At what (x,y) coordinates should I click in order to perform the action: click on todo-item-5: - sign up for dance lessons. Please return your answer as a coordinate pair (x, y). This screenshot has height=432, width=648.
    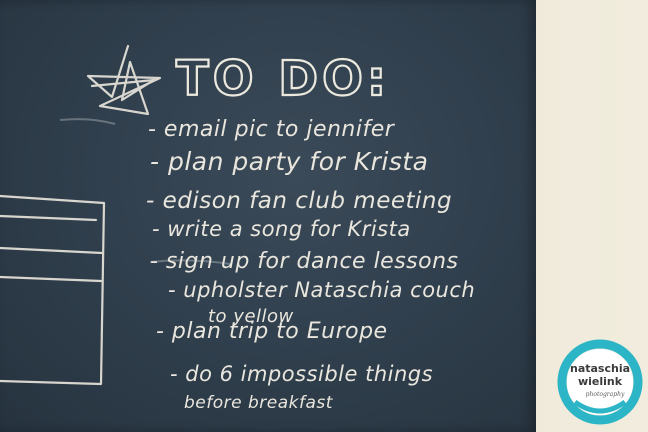
    Looking at the image, I should click on (304, 261).